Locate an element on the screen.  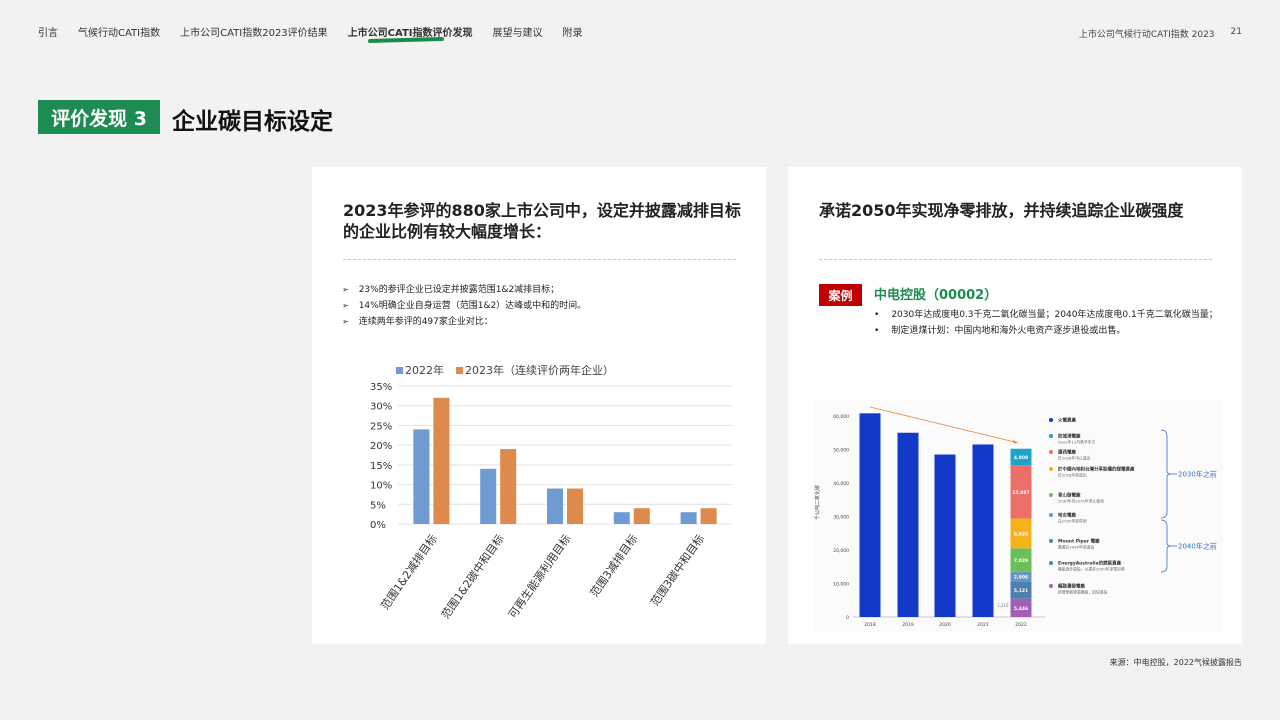
page-number: 21 is located at coordinates (1236, 32).